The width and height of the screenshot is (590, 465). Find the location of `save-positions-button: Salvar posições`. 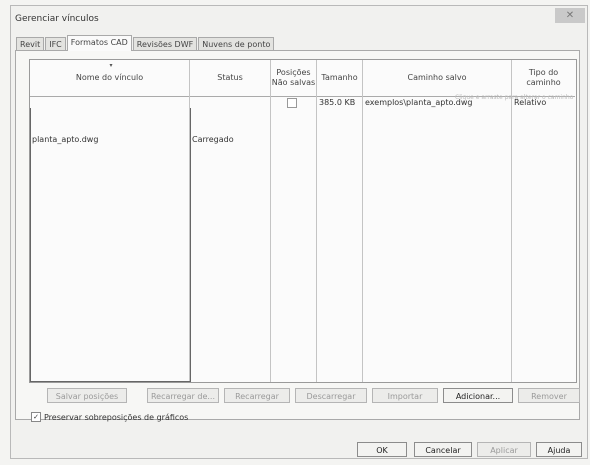

save-positions-button: Salvar posições is located at coordinates (87, 395).